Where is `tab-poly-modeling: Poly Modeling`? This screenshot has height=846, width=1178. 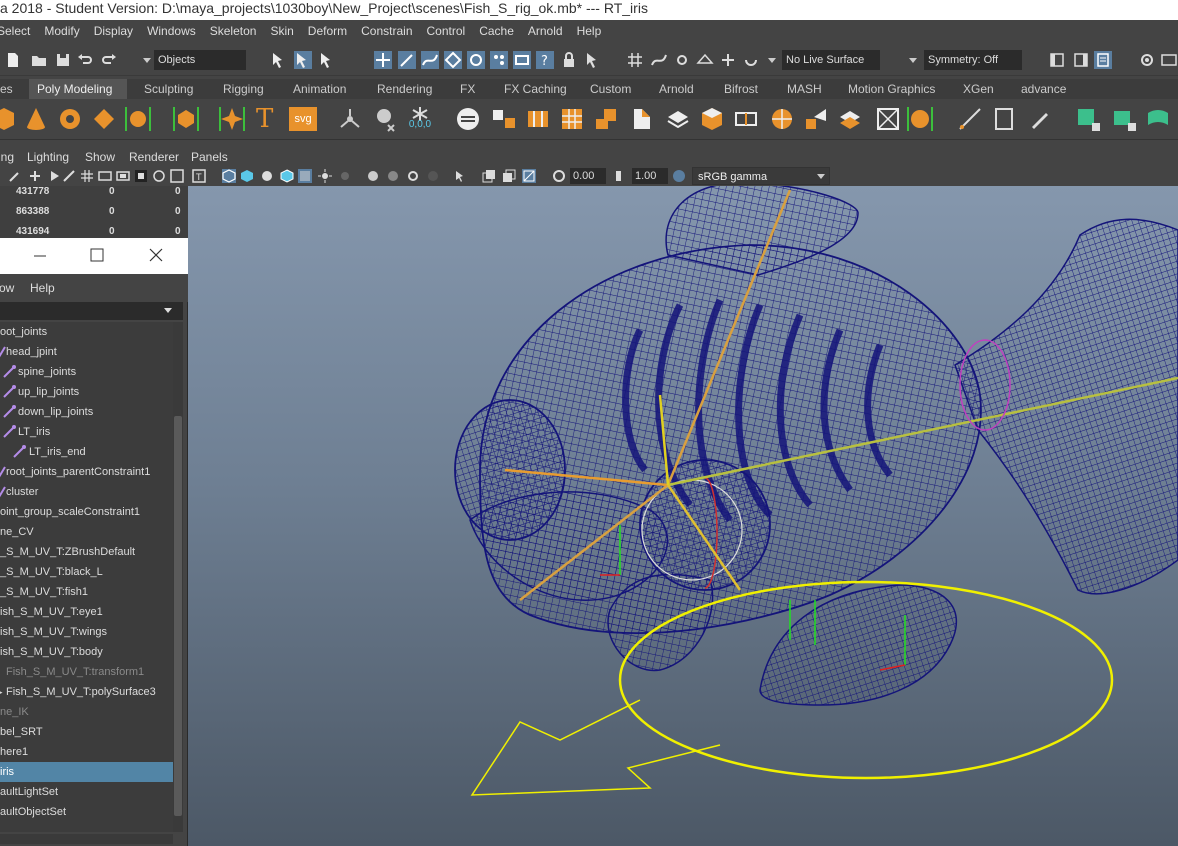
tab-poly-modeling: Poly Modeling is located at coordinates (78, 89).